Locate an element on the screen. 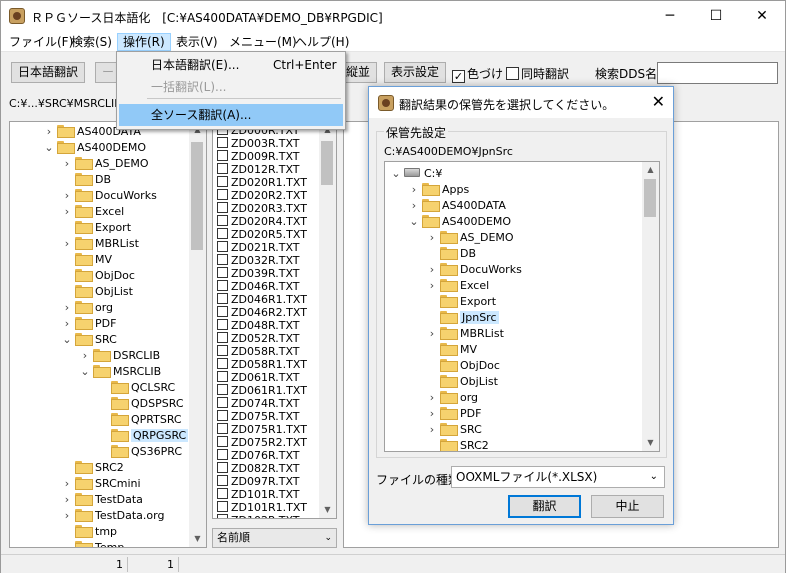  folder-tree-item: QPRTSRC is located at coordinates (140, 420).